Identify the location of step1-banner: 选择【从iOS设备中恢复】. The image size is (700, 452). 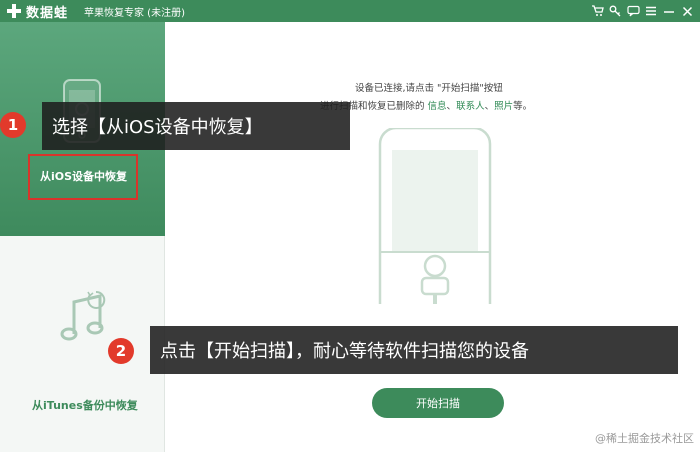
(196, 126).